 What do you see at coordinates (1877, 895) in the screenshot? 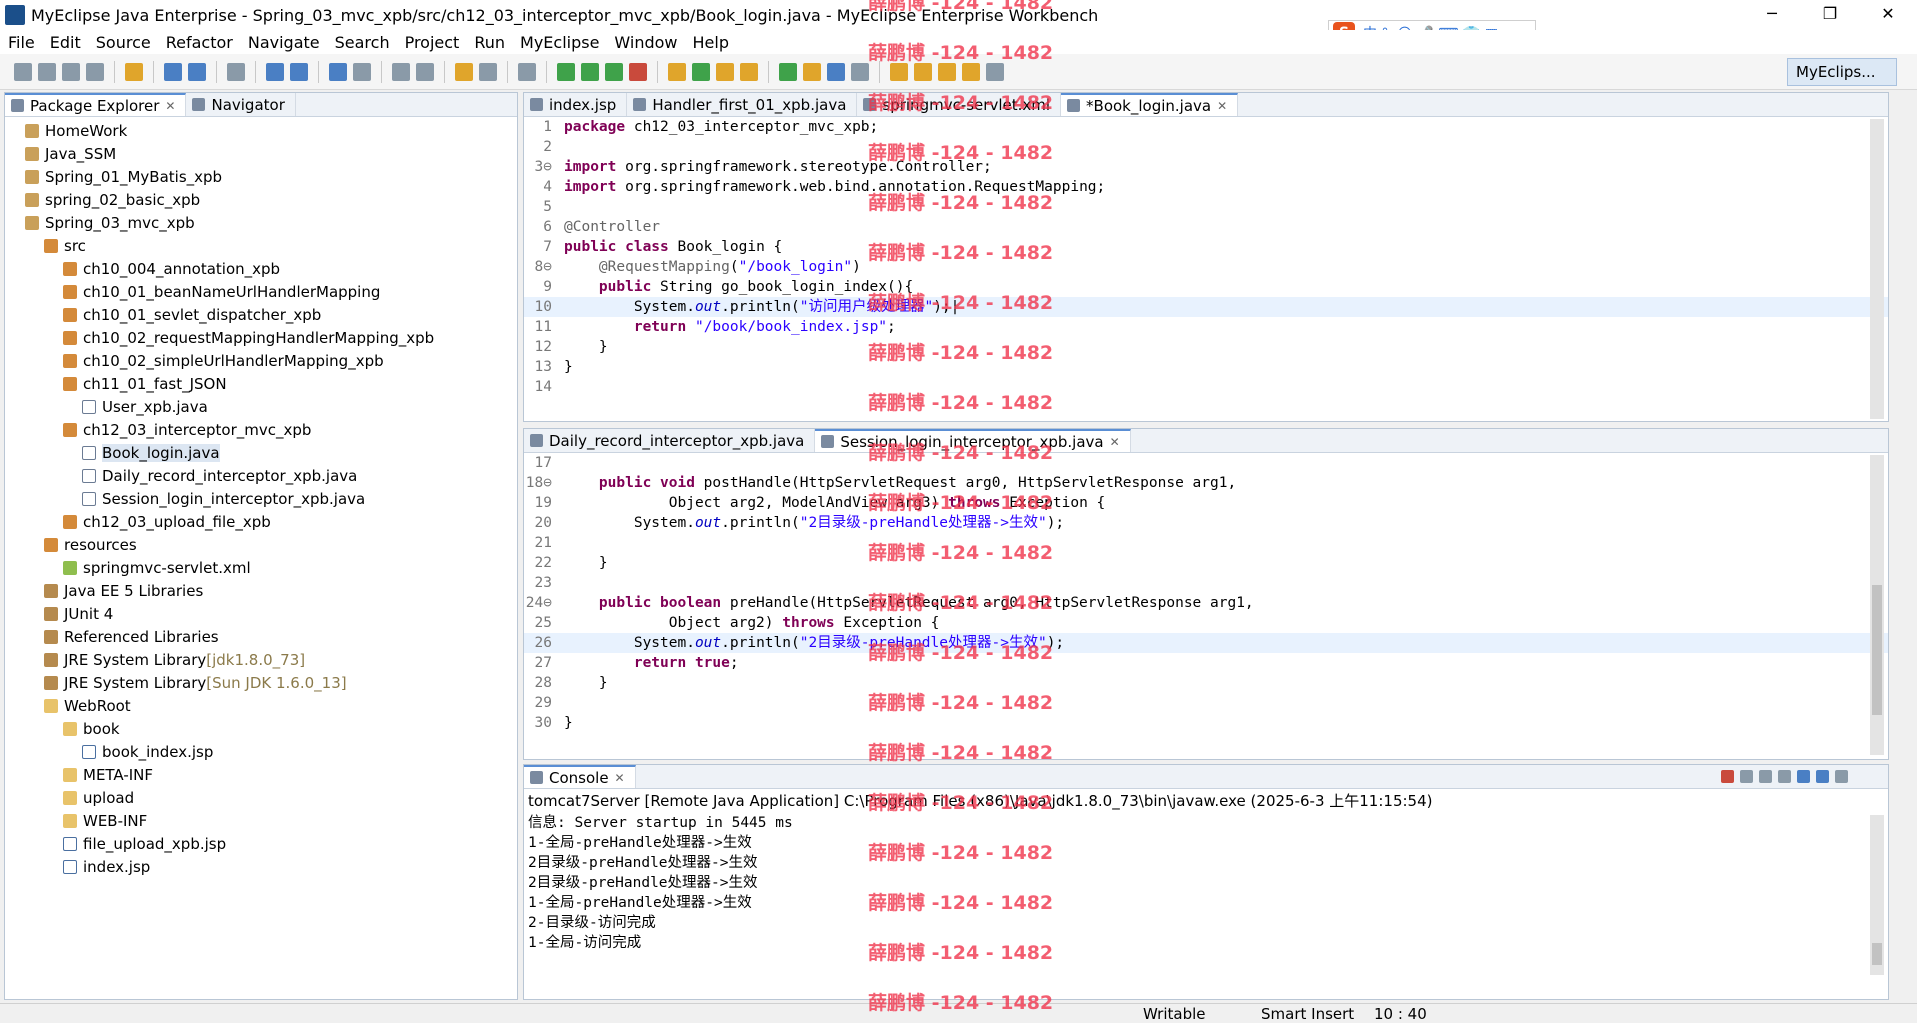
I see `console-scrollbar` at bounding box center [1877, 895].